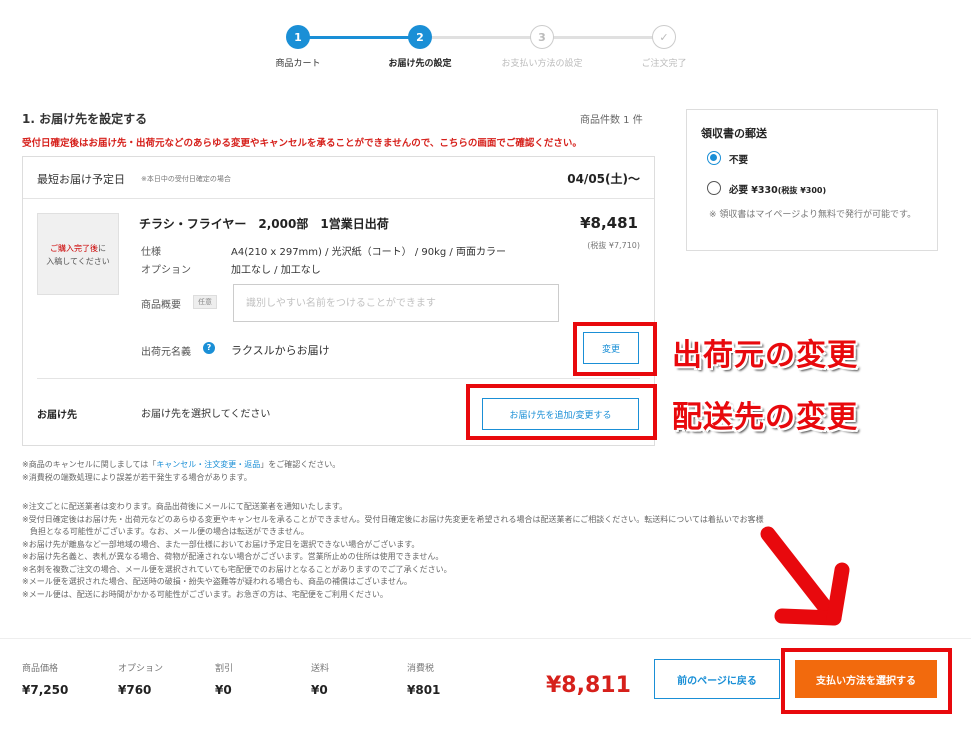  I want to click on receipt-option-needed-tax: (税抜 ¥300), so click(802, 190).